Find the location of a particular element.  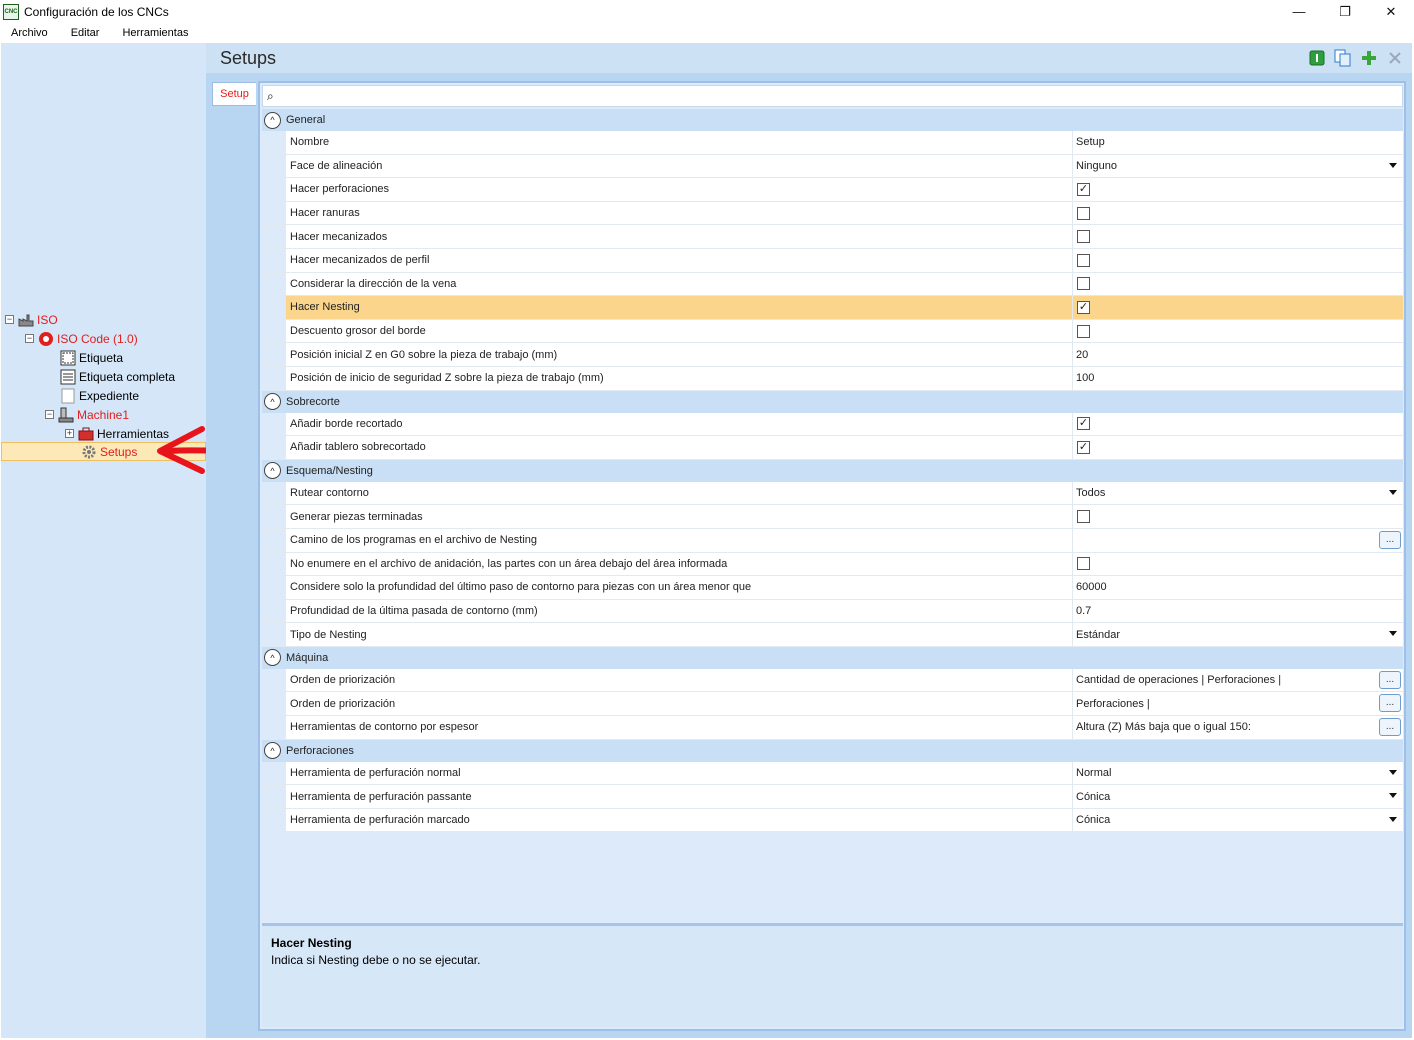

close-button: ✕ is located at coordinates (1391, 11).